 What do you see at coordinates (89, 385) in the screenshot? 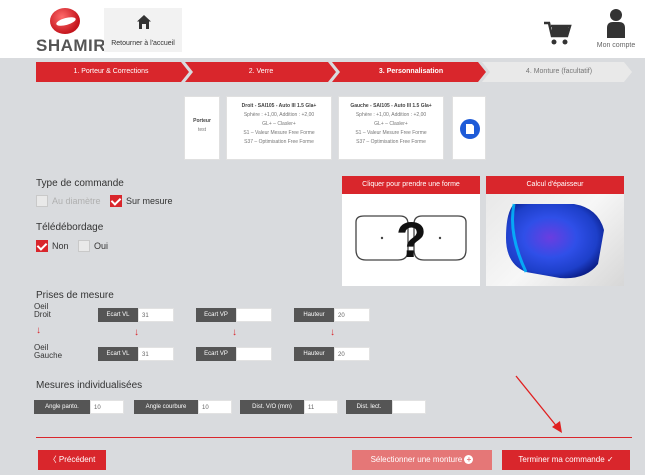
I see `individual-title: Mesures individualisées` at bounding box center [89, 385].